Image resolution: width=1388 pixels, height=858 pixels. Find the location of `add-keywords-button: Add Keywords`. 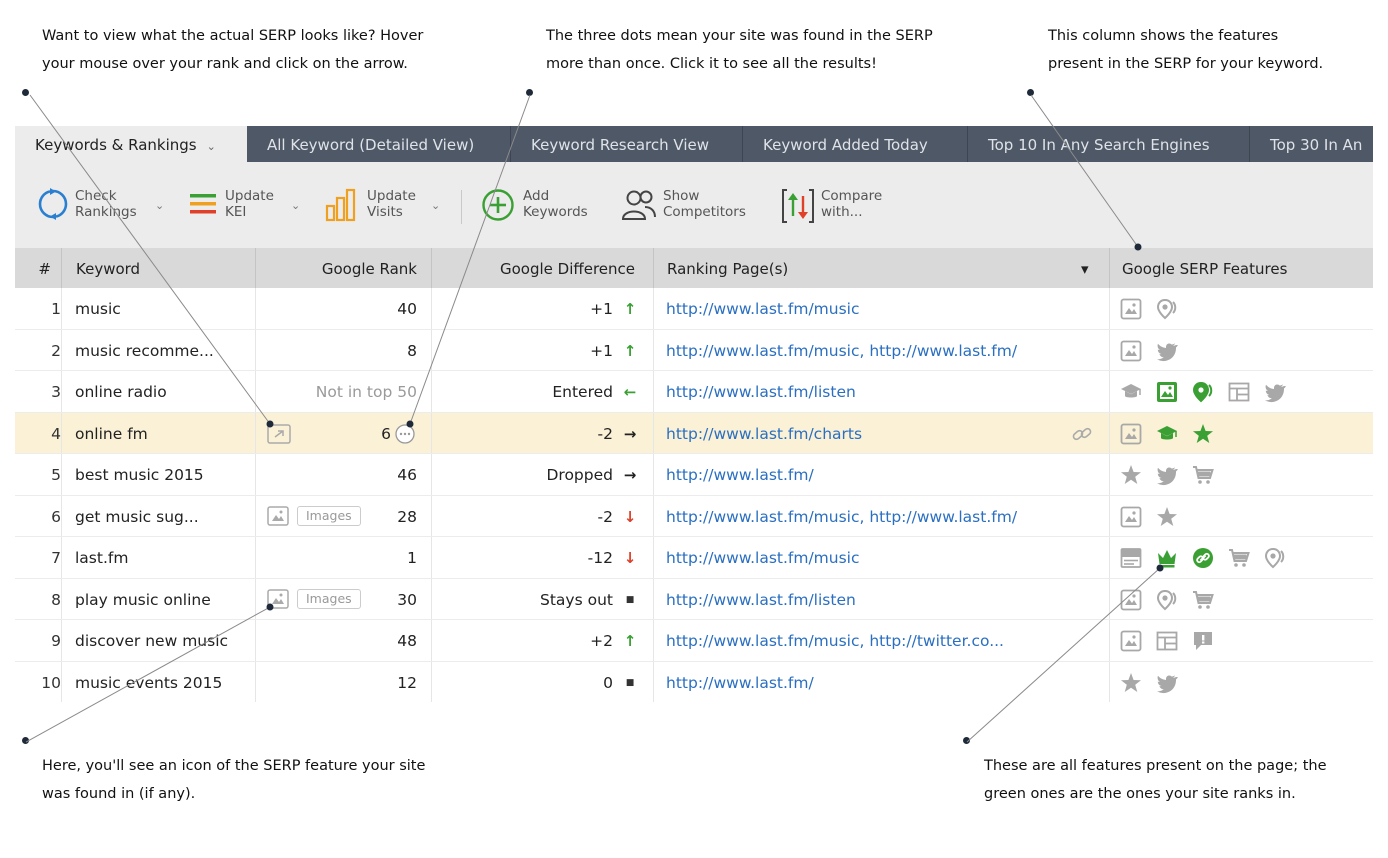

add-keywords-button: Add Keywords is located at coordinates (541, 207).